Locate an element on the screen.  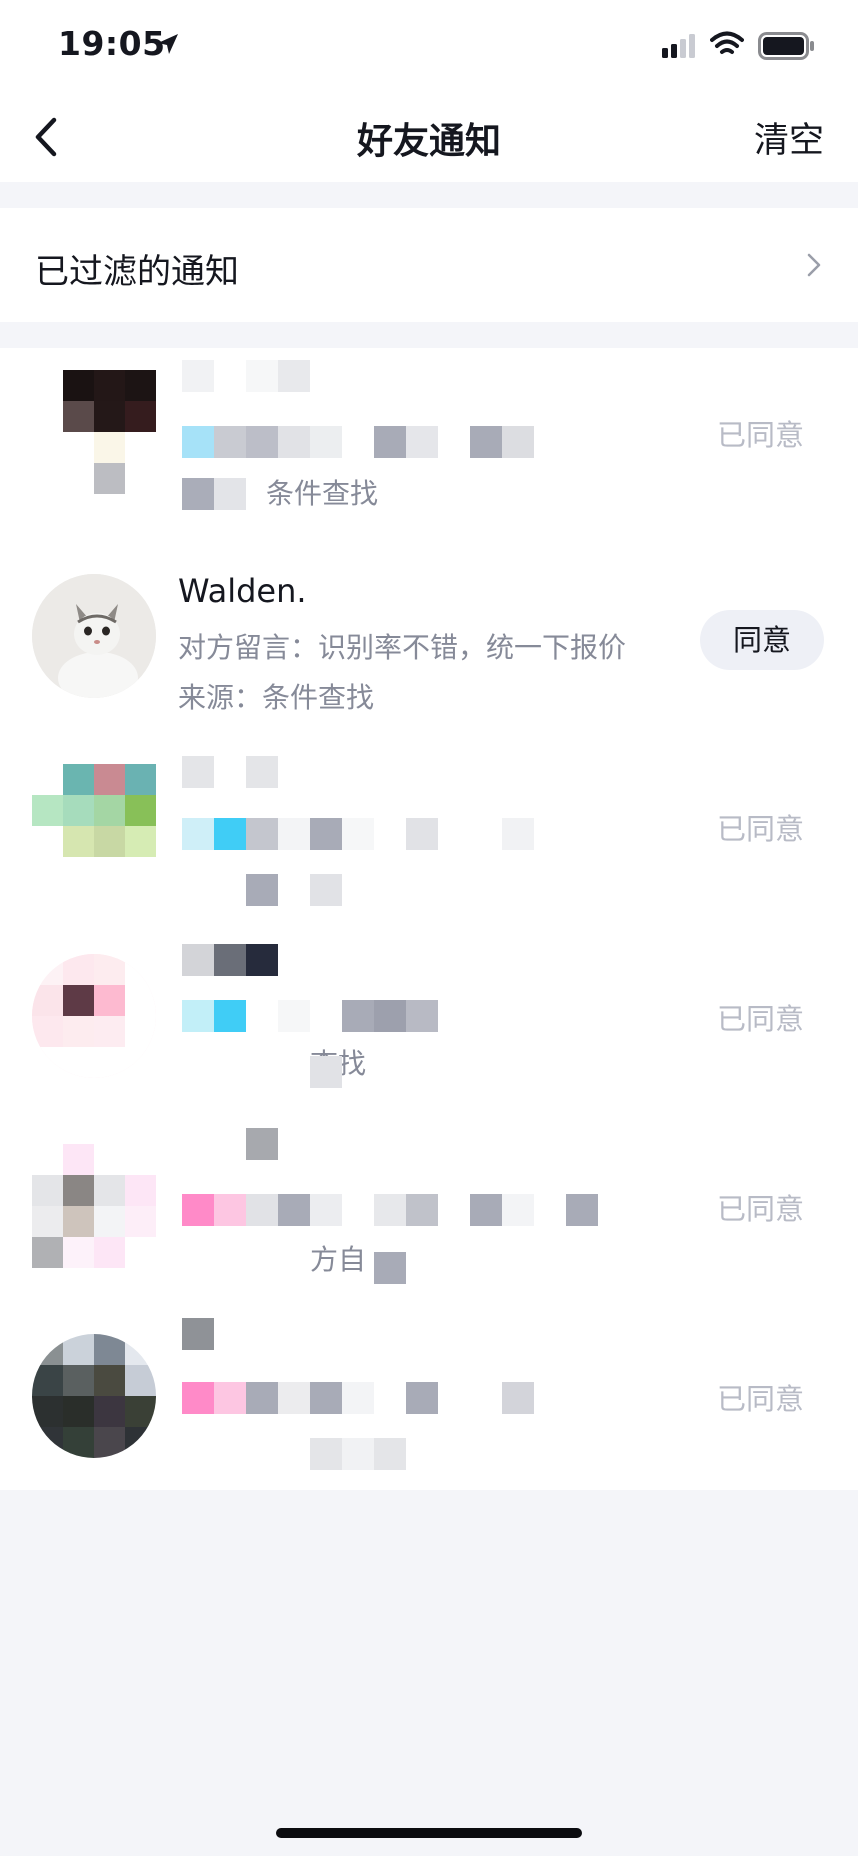
status-time: 19:05 is located at coordinates (112, 43).